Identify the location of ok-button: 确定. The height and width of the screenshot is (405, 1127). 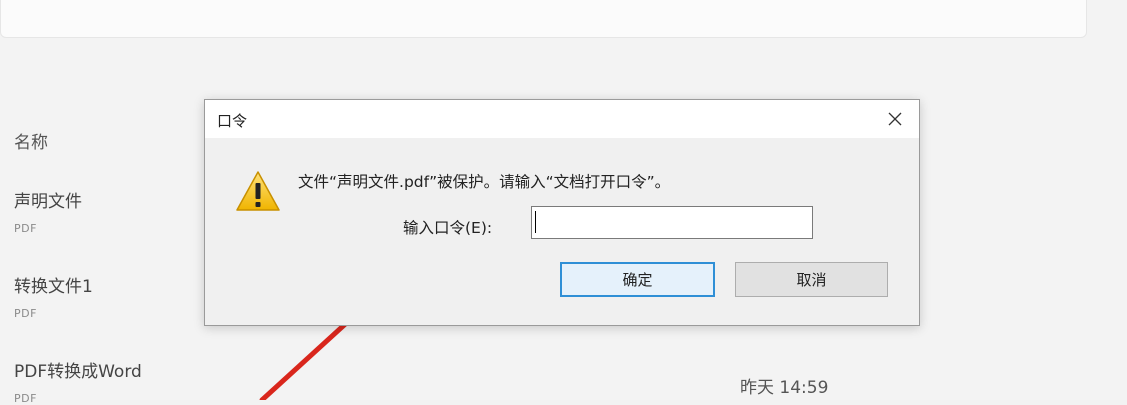
(637, 279).